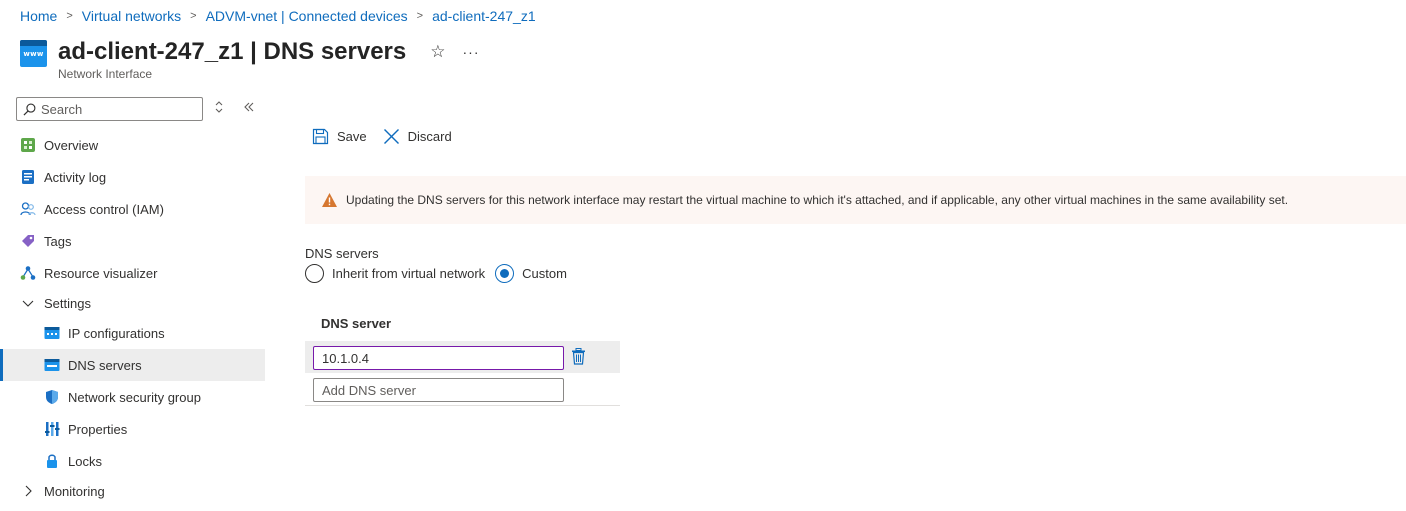 The width and height of the screenshot is (1406, 511). What do you see at coordinates (132, 241) in the screenshot?
I see `sidebar-item-tags: Tags` at bounding box center [132, 241].